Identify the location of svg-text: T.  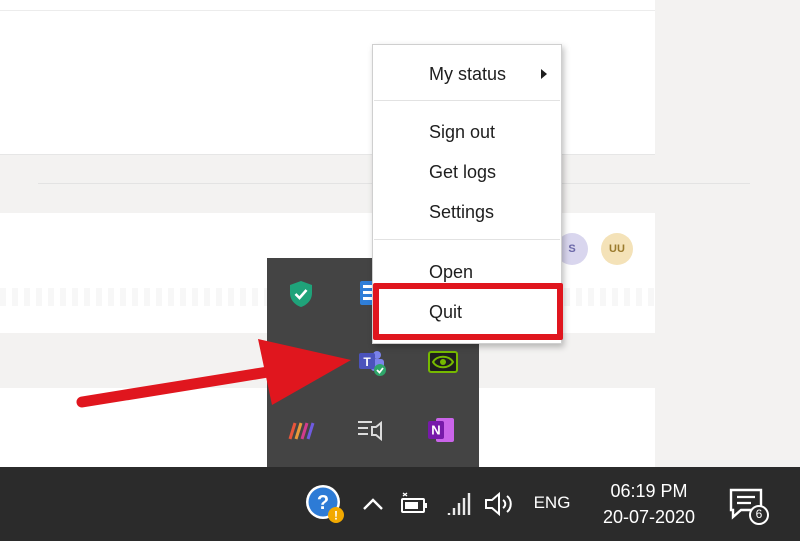
(367, 362).